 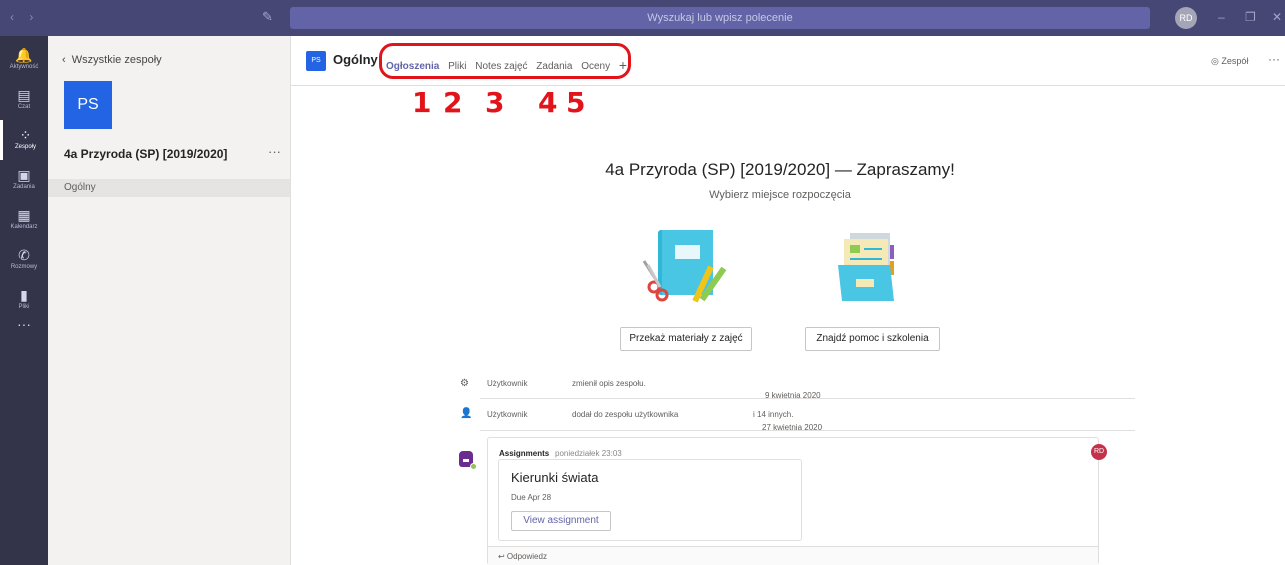 I want to click on more-apps-icon: ···, so click(x=24, y=324).